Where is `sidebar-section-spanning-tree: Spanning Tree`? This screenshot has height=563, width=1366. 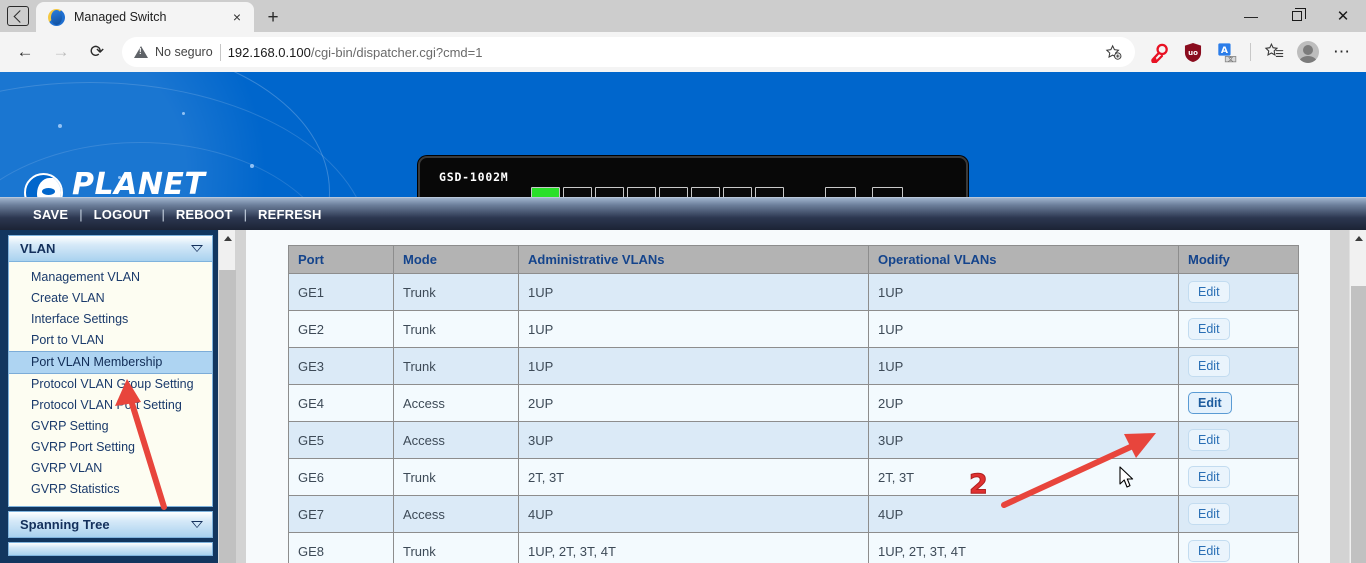 sidebar-section-spanning-tree: Spanning Tree is located at coordinates (110, 524).